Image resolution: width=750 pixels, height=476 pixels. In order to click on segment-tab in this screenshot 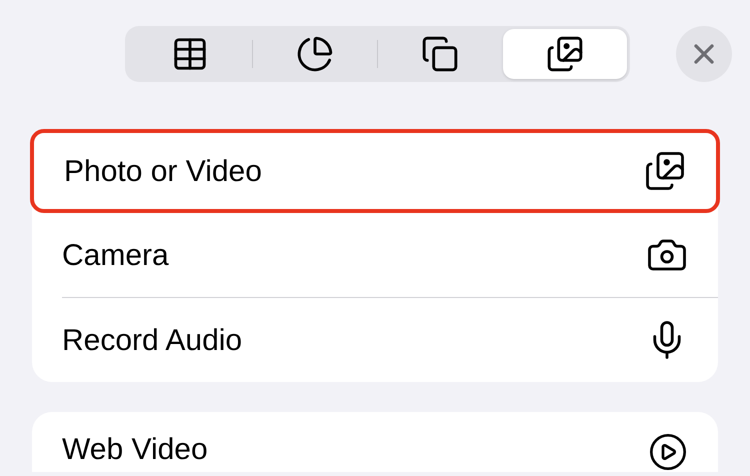, I will do `click(565, 54)`.